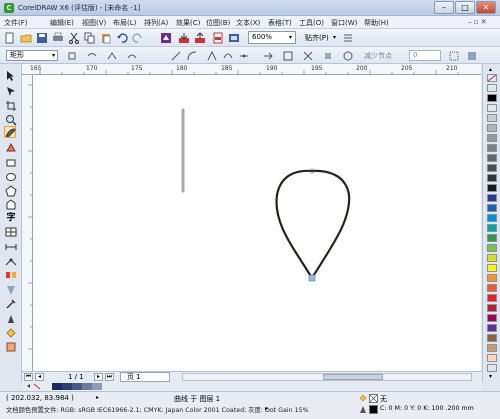 This screenshot has height=419, width=500. Describe the element at coordinates (188, 23) in the screenshot. I see `menu-item-effects: 效果(C)` at that location.